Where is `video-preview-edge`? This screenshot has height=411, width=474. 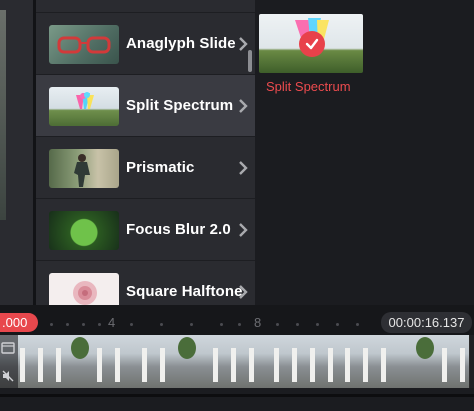 video-preview-edge is located at coordinates (3, 115).